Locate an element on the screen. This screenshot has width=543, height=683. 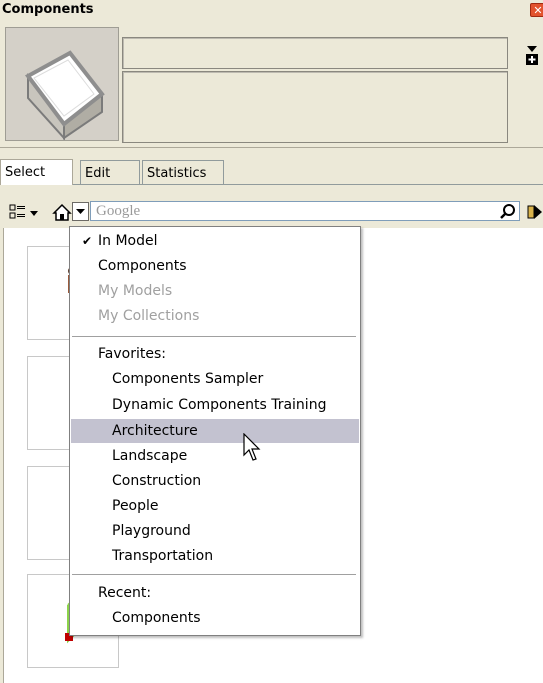
search-placeholder: Google is located at coordinates (118, 211).